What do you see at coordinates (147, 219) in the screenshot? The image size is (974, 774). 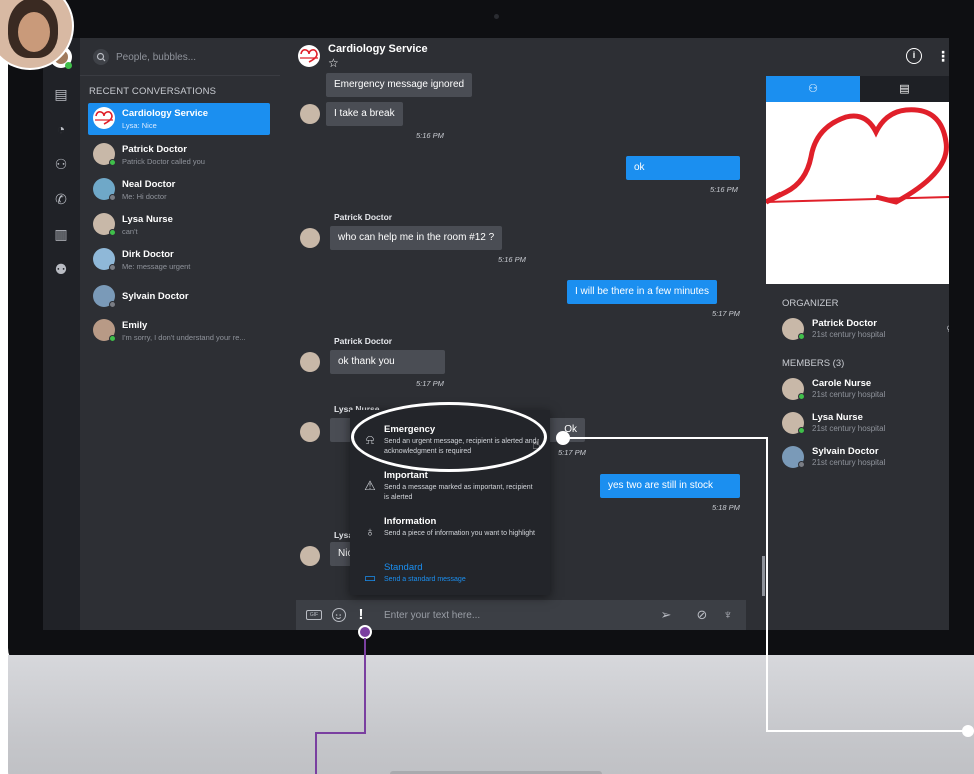 I see `conversation-name: Lysa Nurse` at bounding box center [147, 219].